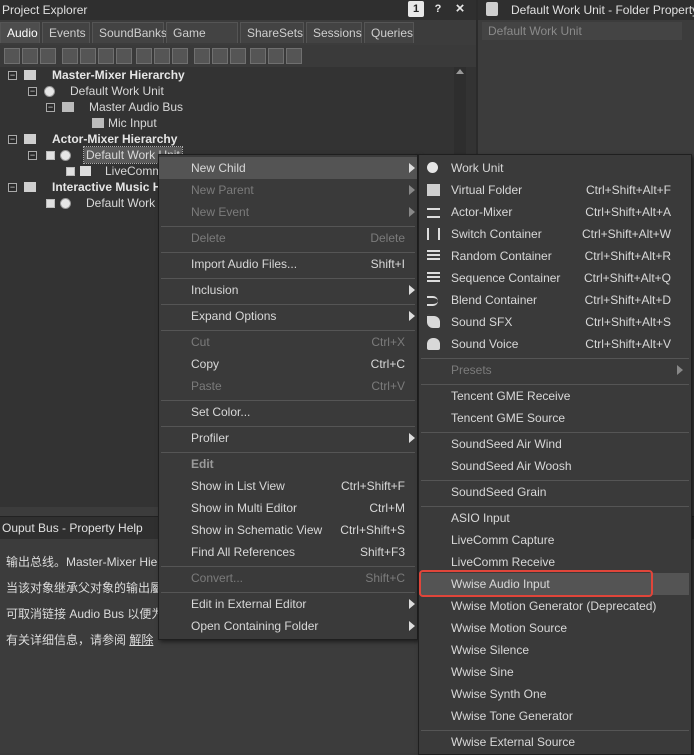 Image resolution: width=694 pixels, height=755 pixels. Describe the element at coordinates (554, 322) in the screenshot. I see `submenu-item-sound-sfx: Sound SFX Ctrl+Shift+Alt+S` at that location.